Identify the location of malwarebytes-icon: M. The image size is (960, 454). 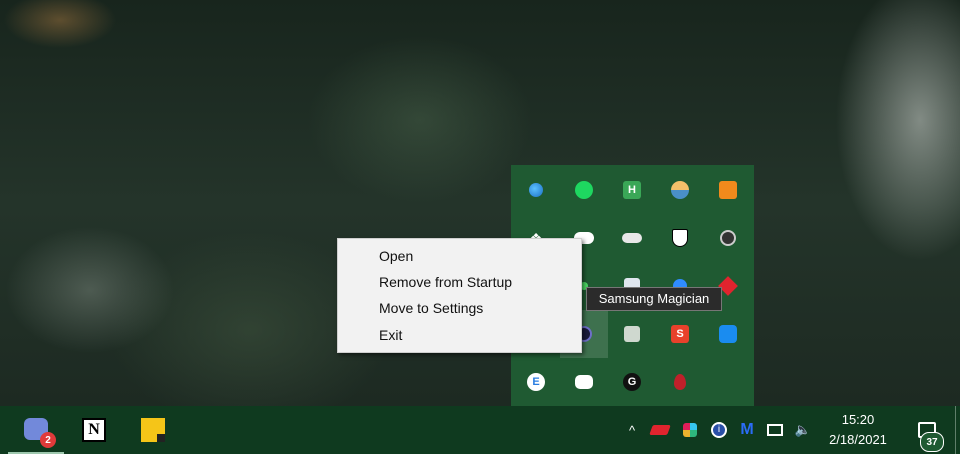
(747, 429).